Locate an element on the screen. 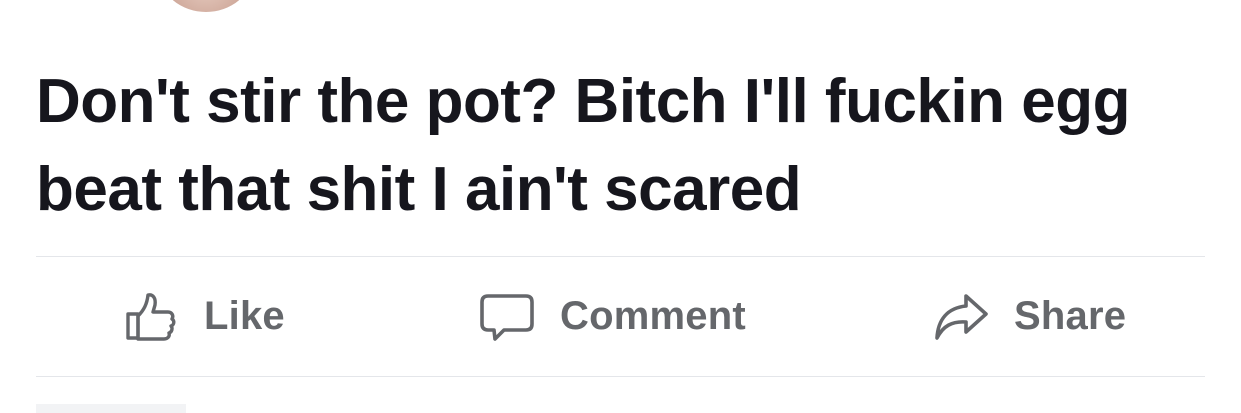 The image size is (1241, 413). divider is located at coordinates (620, 376).